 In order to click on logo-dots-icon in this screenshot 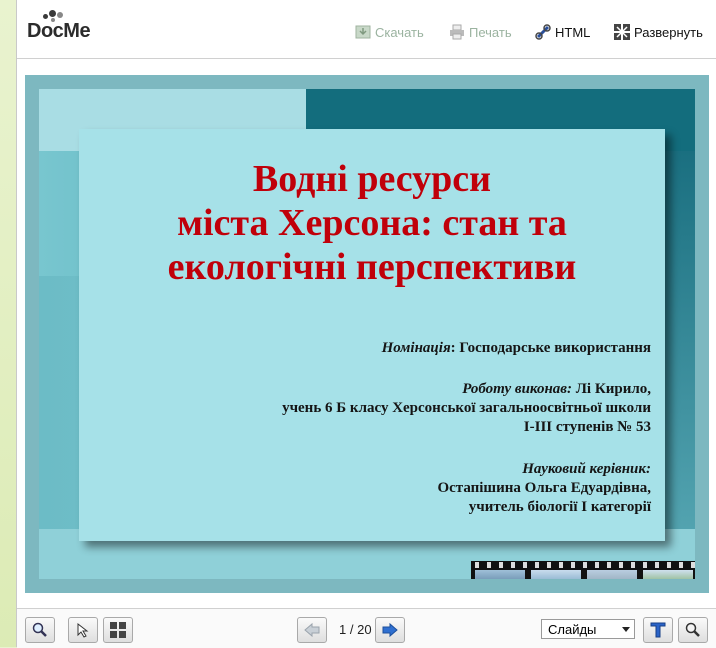, I will do `click(55, 16)`.